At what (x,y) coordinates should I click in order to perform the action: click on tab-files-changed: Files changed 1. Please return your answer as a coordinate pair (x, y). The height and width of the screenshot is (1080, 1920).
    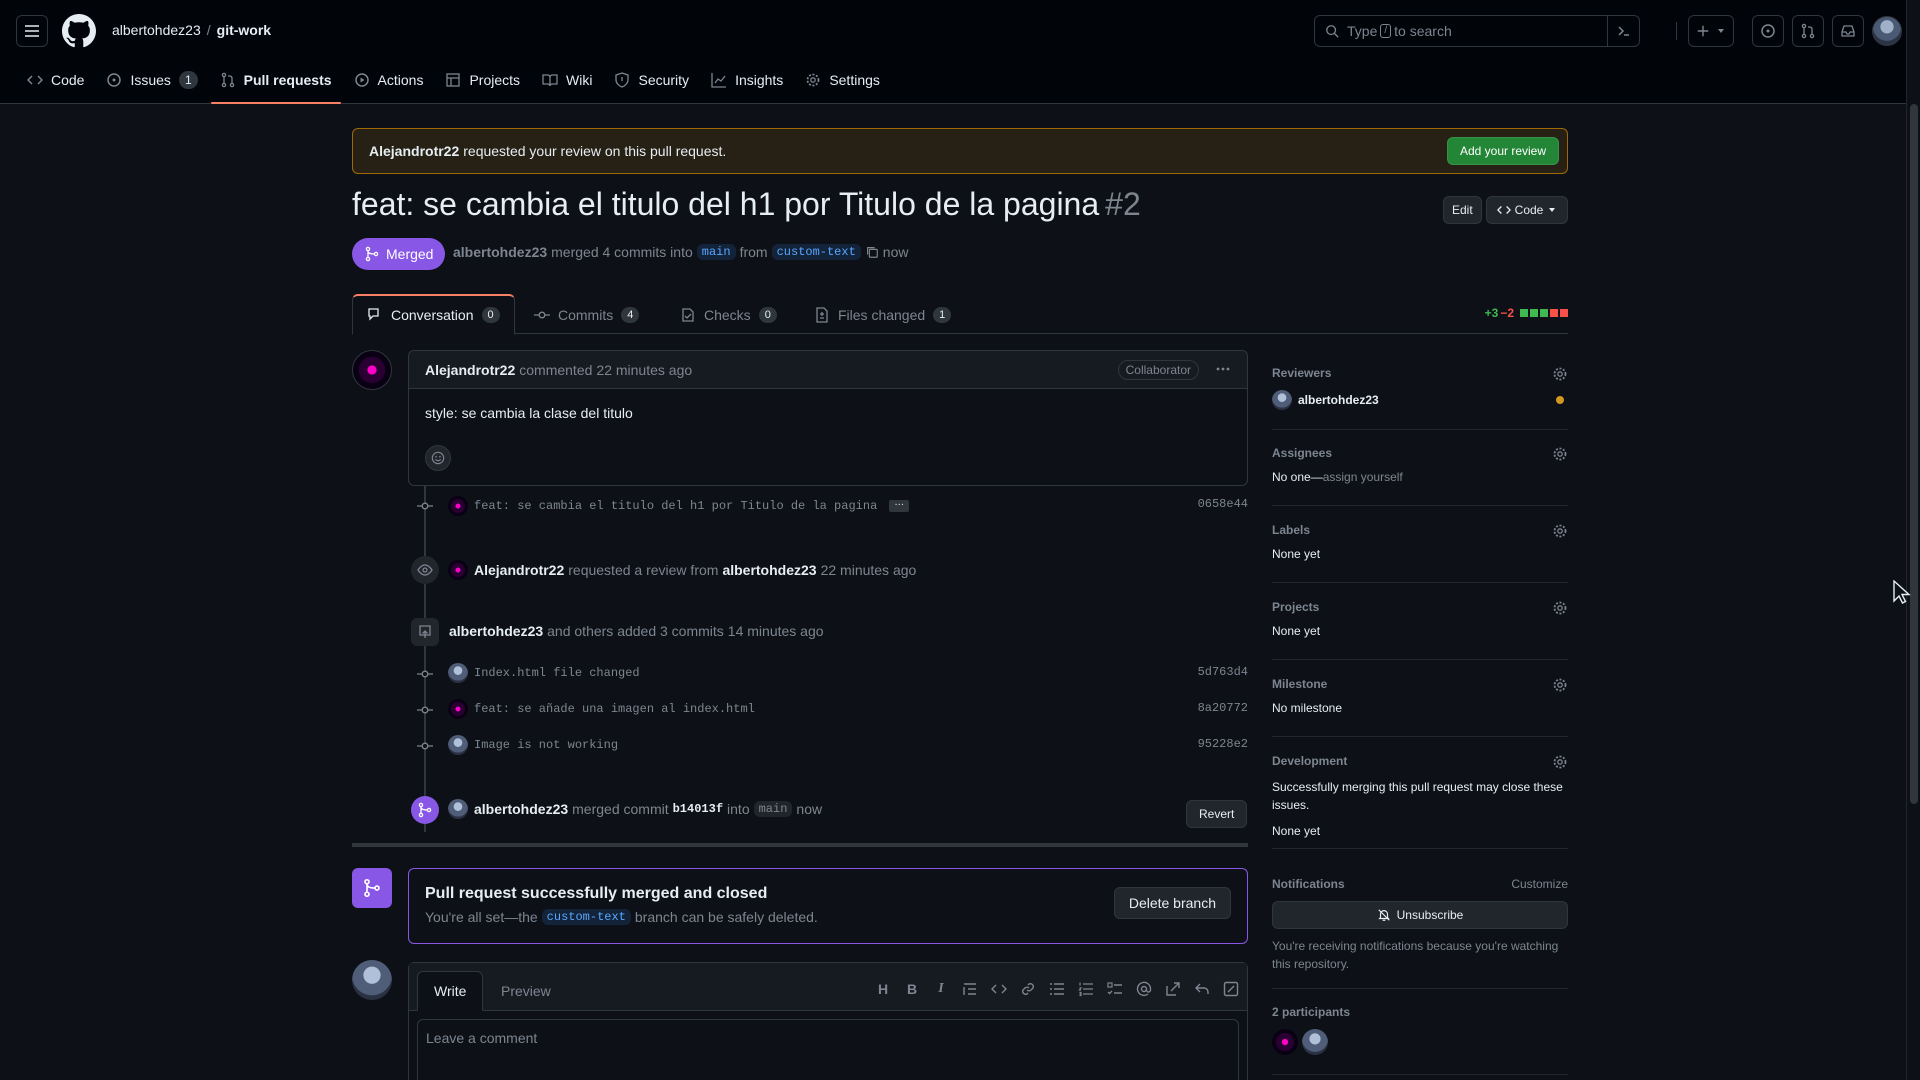
    Looking at the image, I should click on (882, 314).